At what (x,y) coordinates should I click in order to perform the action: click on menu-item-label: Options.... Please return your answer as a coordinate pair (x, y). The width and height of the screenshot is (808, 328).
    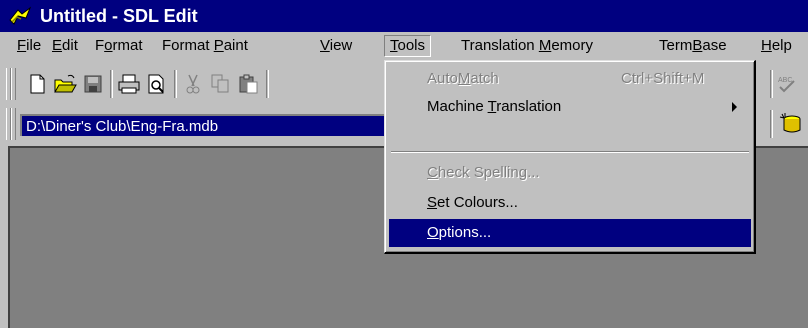
    Looking at the image, I should click on (459, 232).